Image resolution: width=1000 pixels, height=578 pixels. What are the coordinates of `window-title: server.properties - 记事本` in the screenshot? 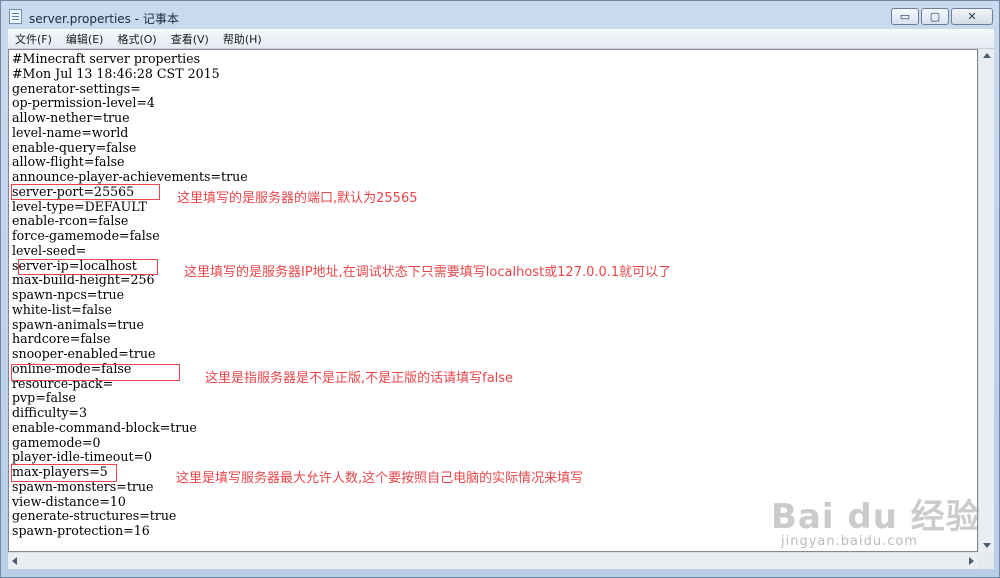 It's located at (104, 19).